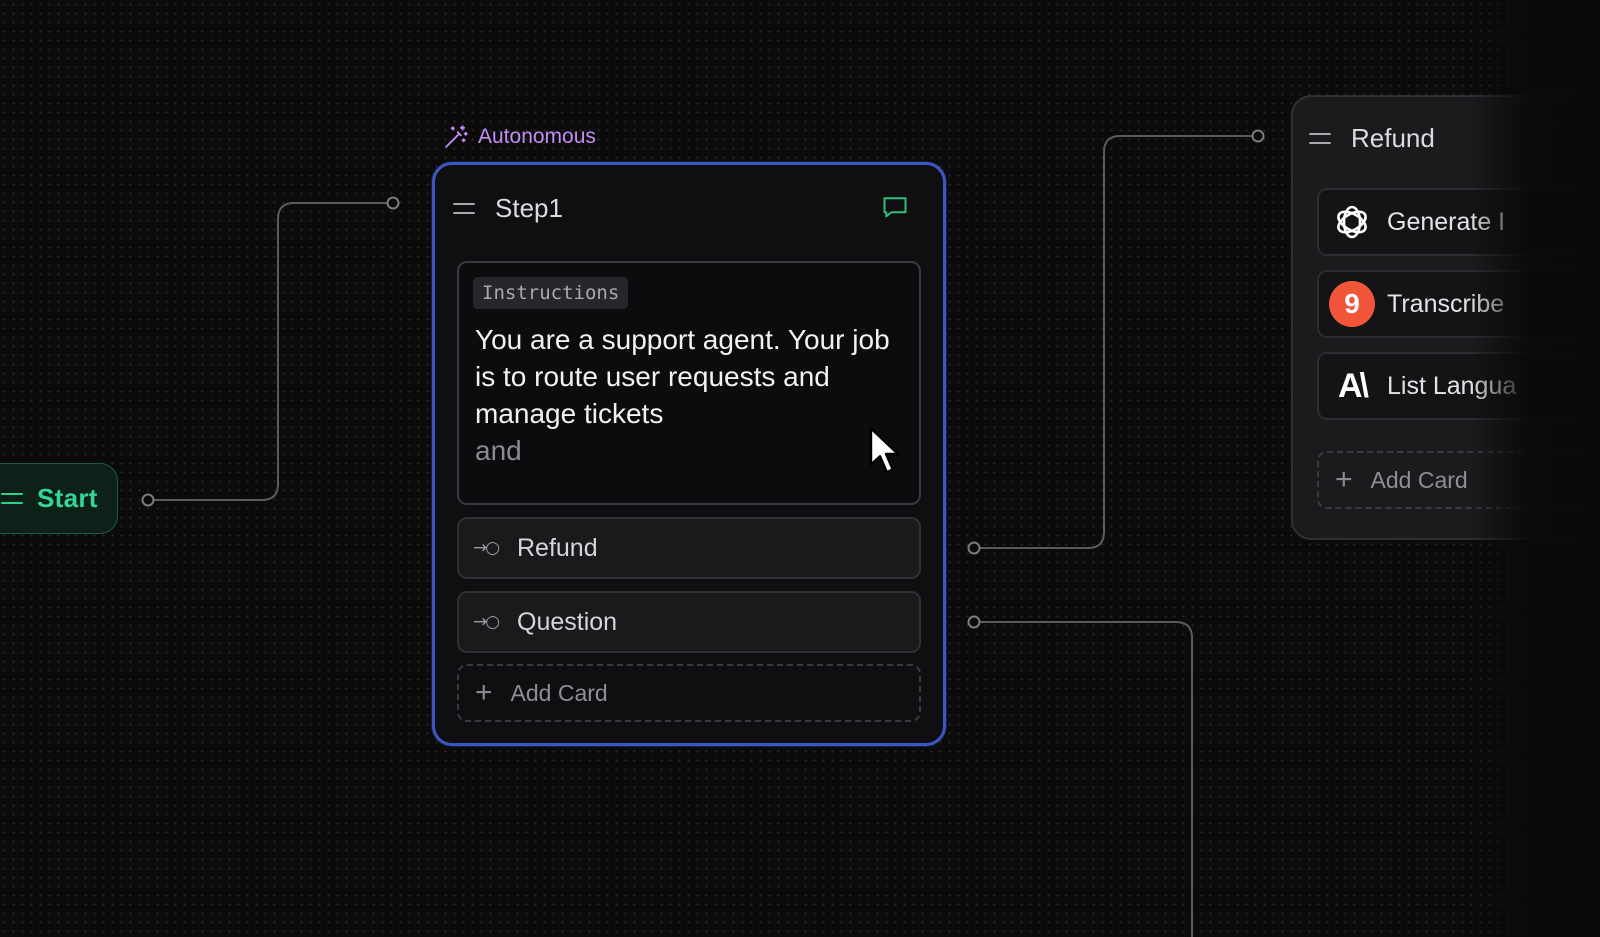 This screenshot has height=937, width=1600. What do you see at coordinates (456, 136) in the screenshot?
I see `magic-wand-icon` at bounding box center [456, 136].